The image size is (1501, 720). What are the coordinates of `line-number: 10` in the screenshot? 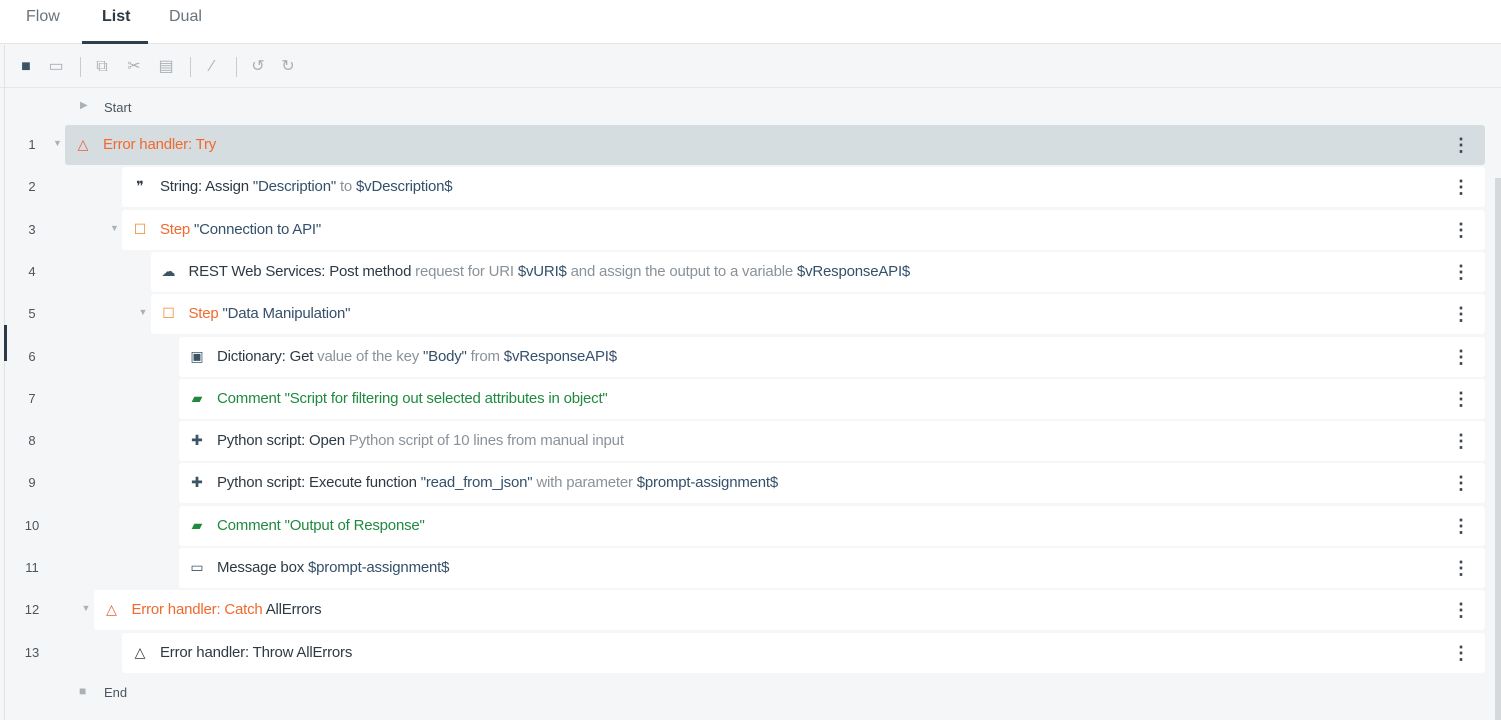 It's located at (32, 525).